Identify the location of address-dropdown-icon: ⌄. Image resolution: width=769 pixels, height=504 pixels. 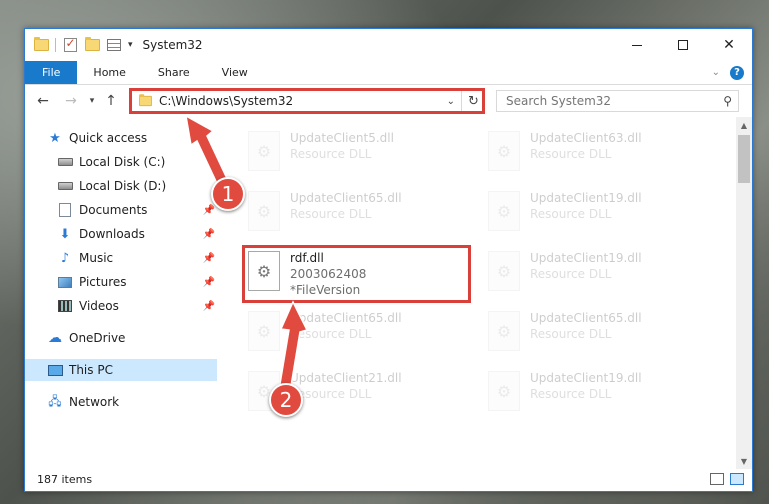
(451, 101).